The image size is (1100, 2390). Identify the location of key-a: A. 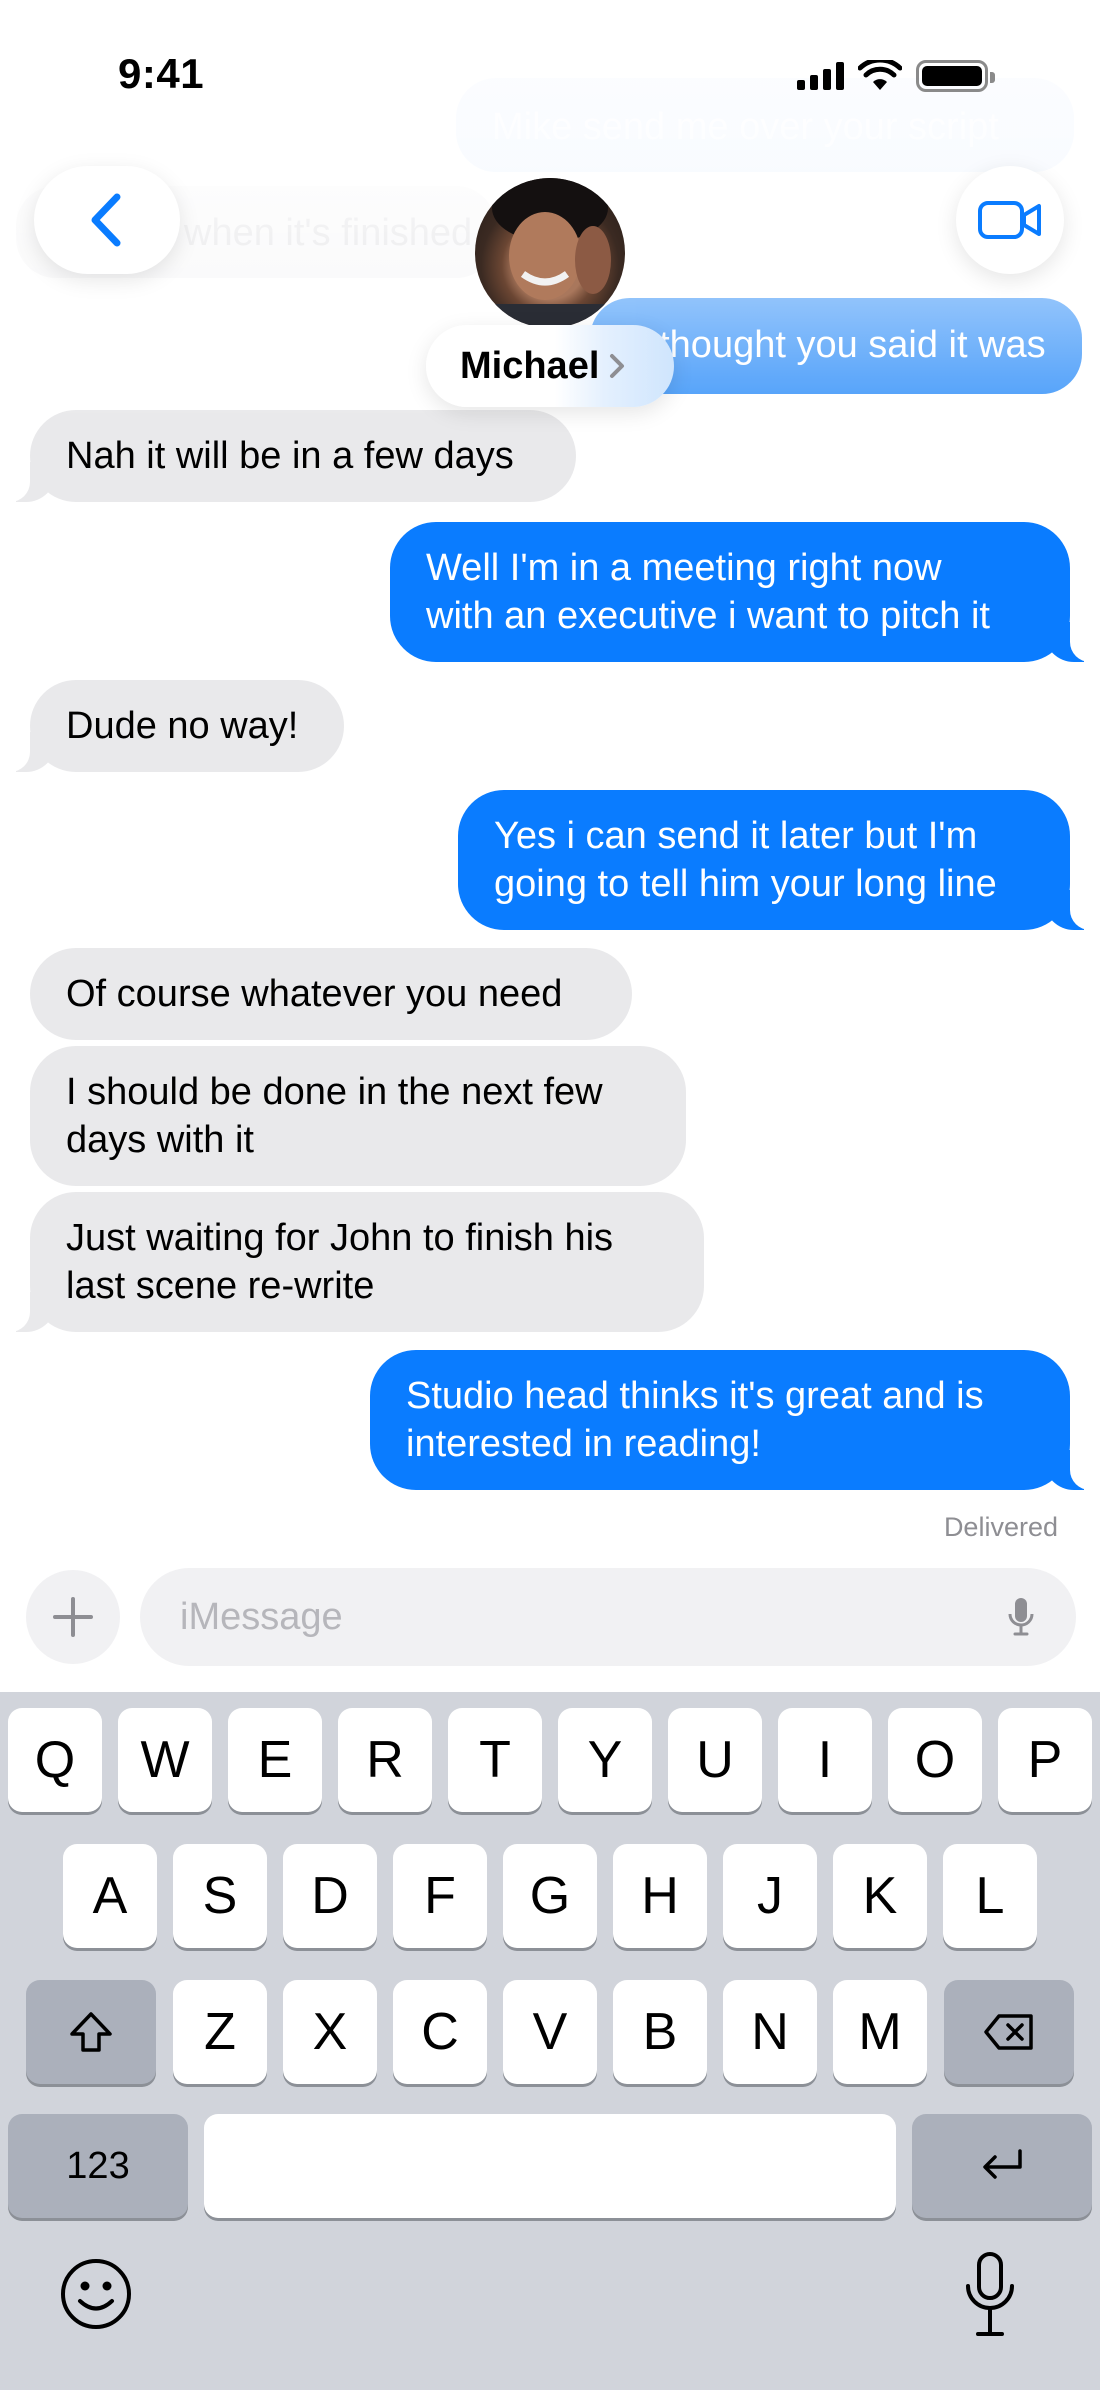
(110, 1896).